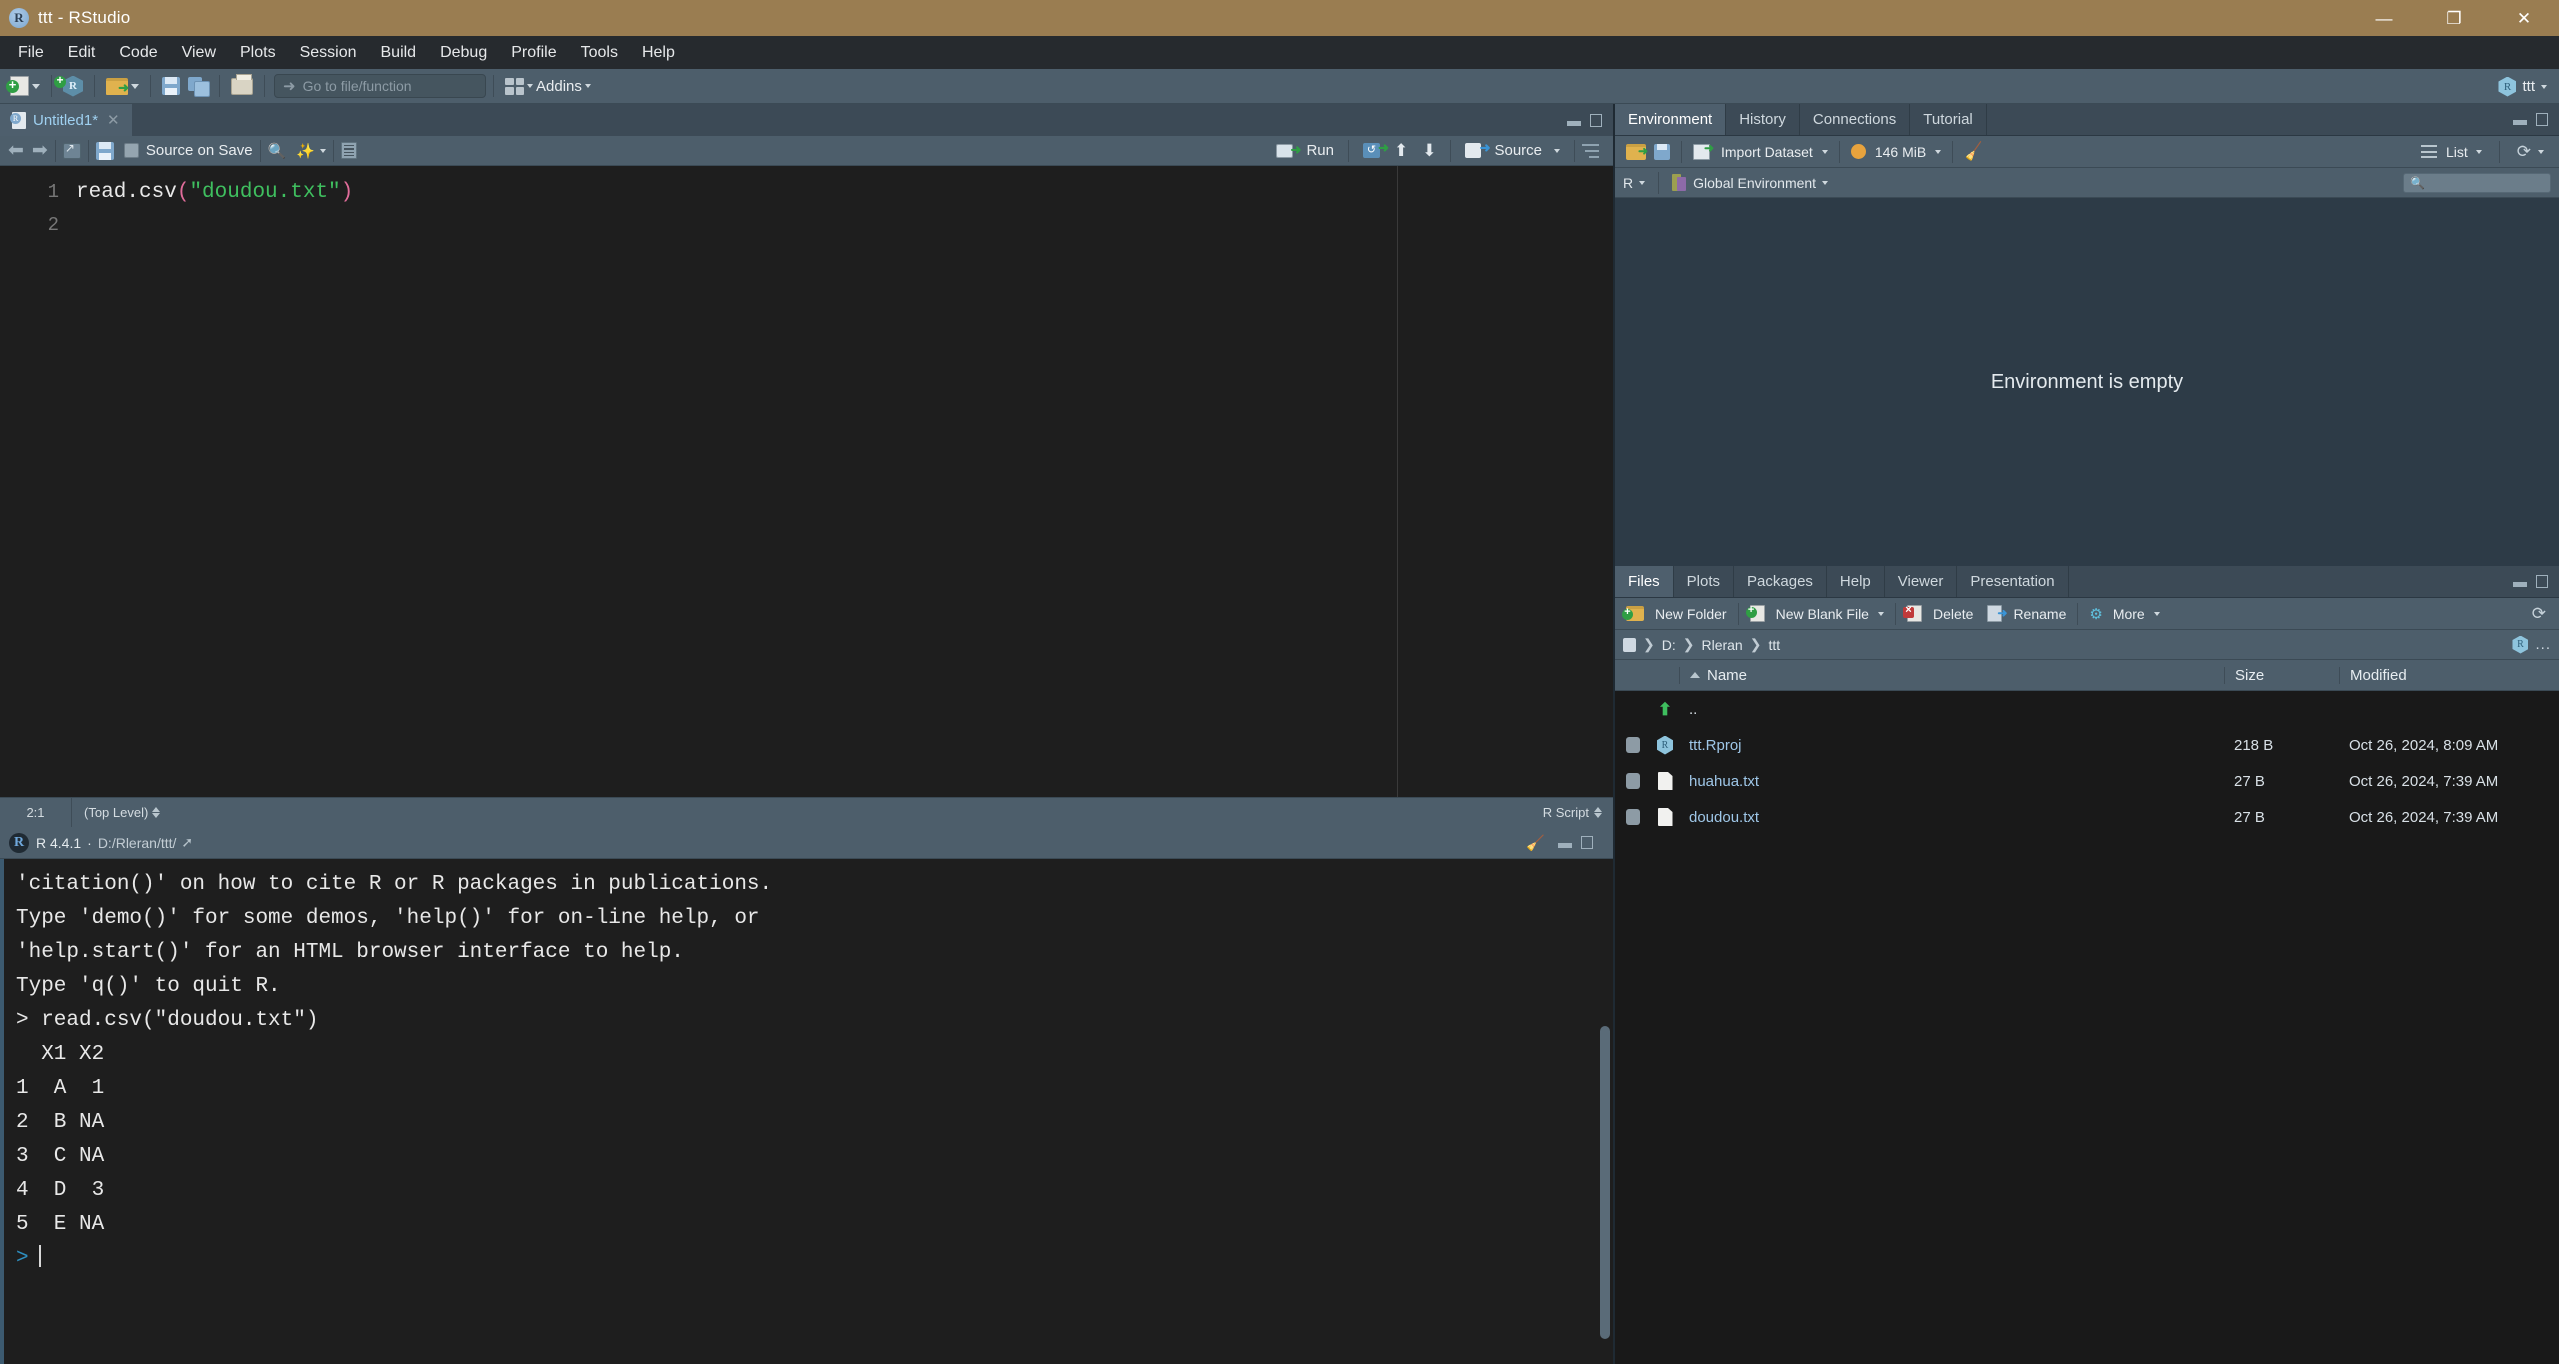  I want to click on menu-build: Build, so click(399, 53).